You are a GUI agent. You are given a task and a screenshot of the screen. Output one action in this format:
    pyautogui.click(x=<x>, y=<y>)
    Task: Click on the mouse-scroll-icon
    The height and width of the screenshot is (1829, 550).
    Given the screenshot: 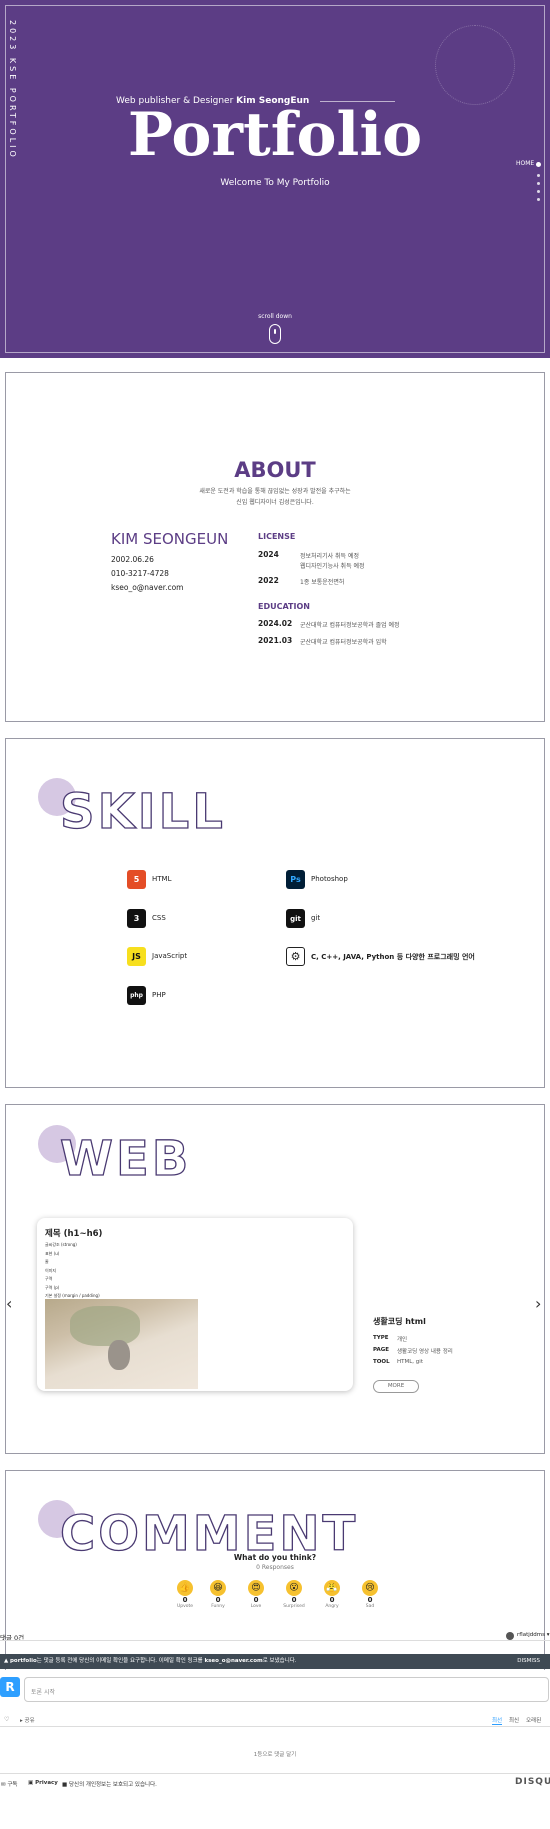 What is the action you would take?
    pyautogui.click(x=275, y=334)
    